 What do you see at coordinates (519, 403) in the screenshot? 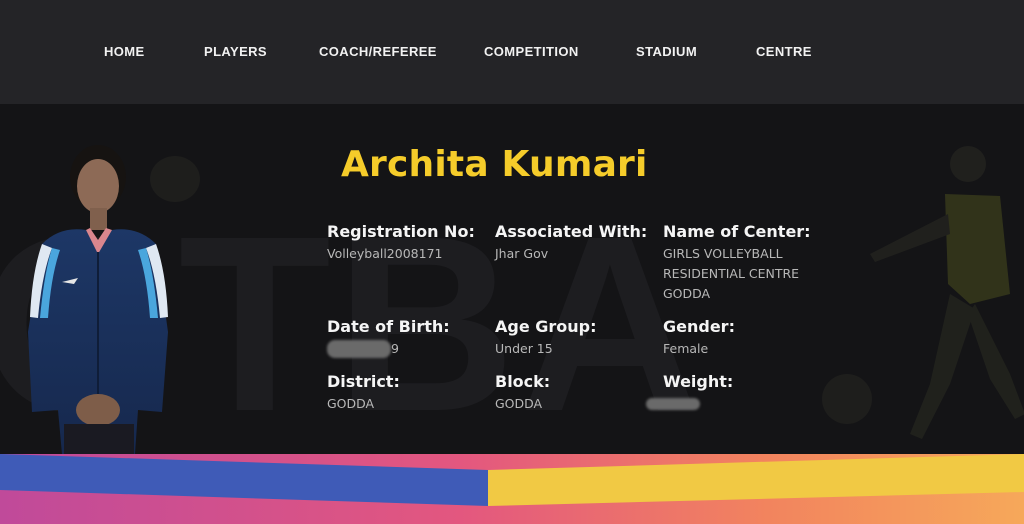
I see `block-value: GODDA` at bounding box center [519, 403].